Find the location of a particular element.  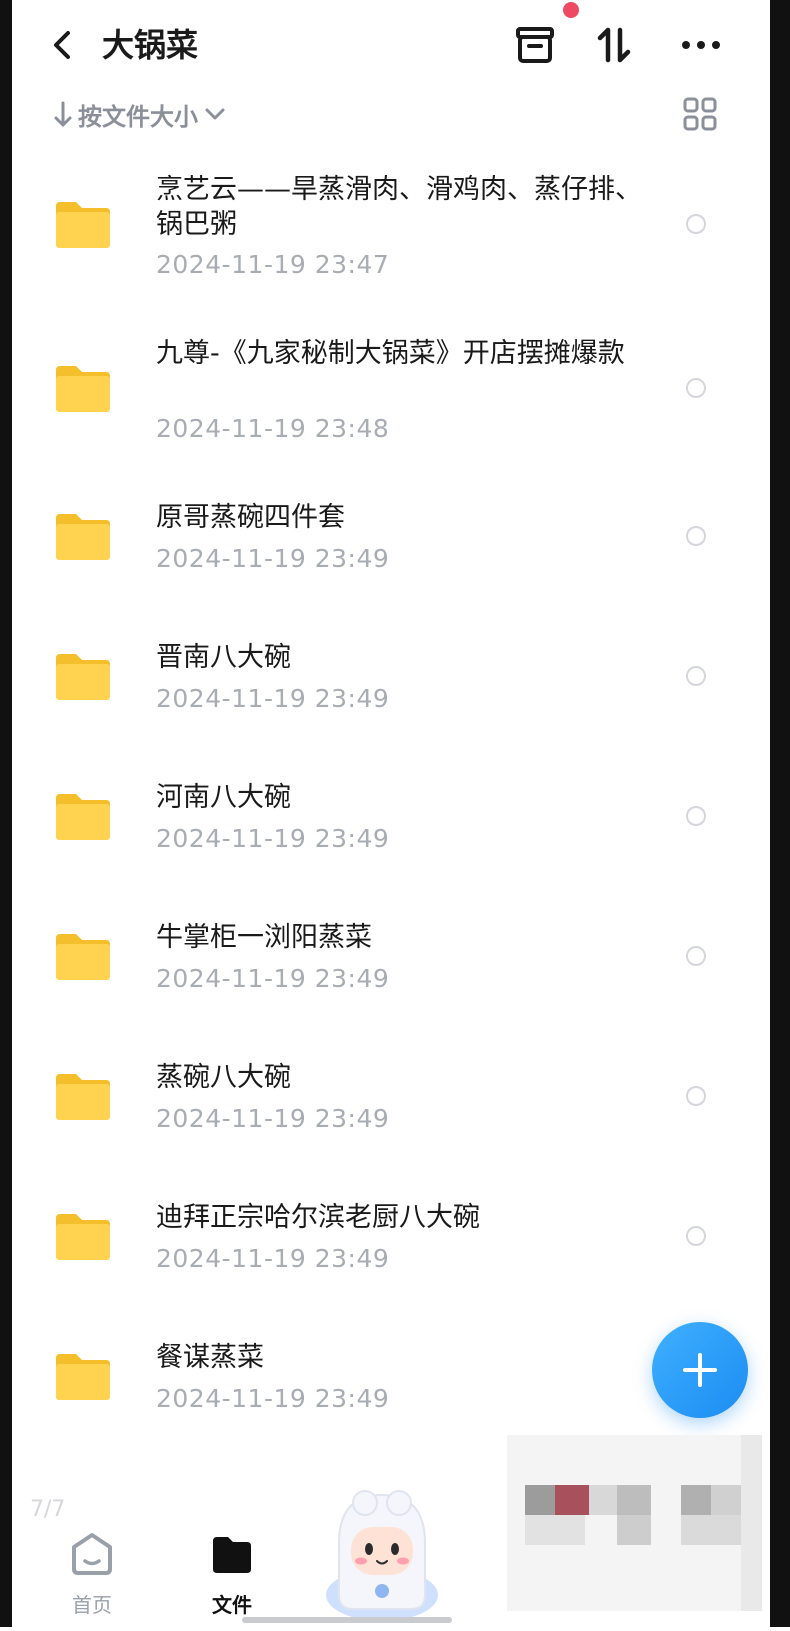

nav-files: 文件 is located at coordinates (232, 1573).